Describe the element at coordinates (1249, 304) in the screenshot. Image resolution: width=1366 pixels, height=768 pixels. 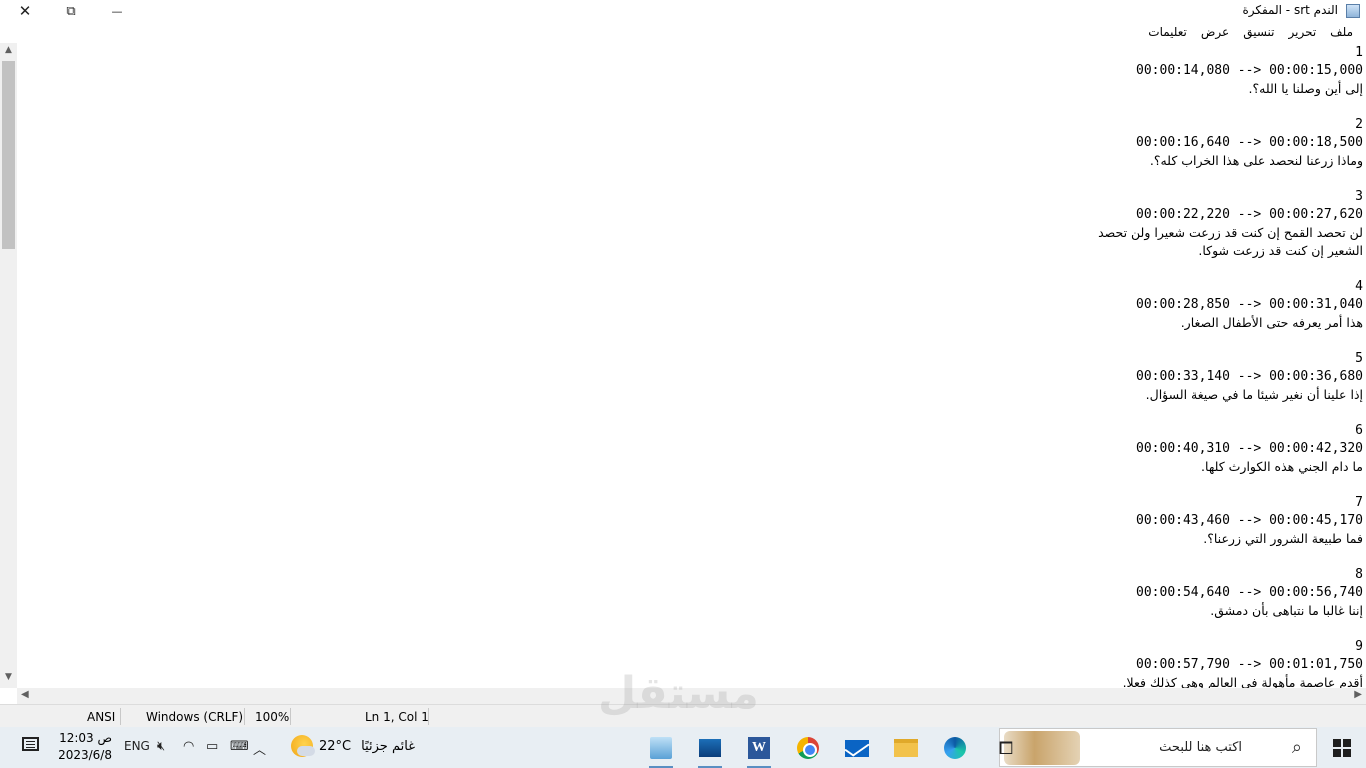
I see `subtitle-time: 00:00:28,850 --> 00:00:31,040` at that location.